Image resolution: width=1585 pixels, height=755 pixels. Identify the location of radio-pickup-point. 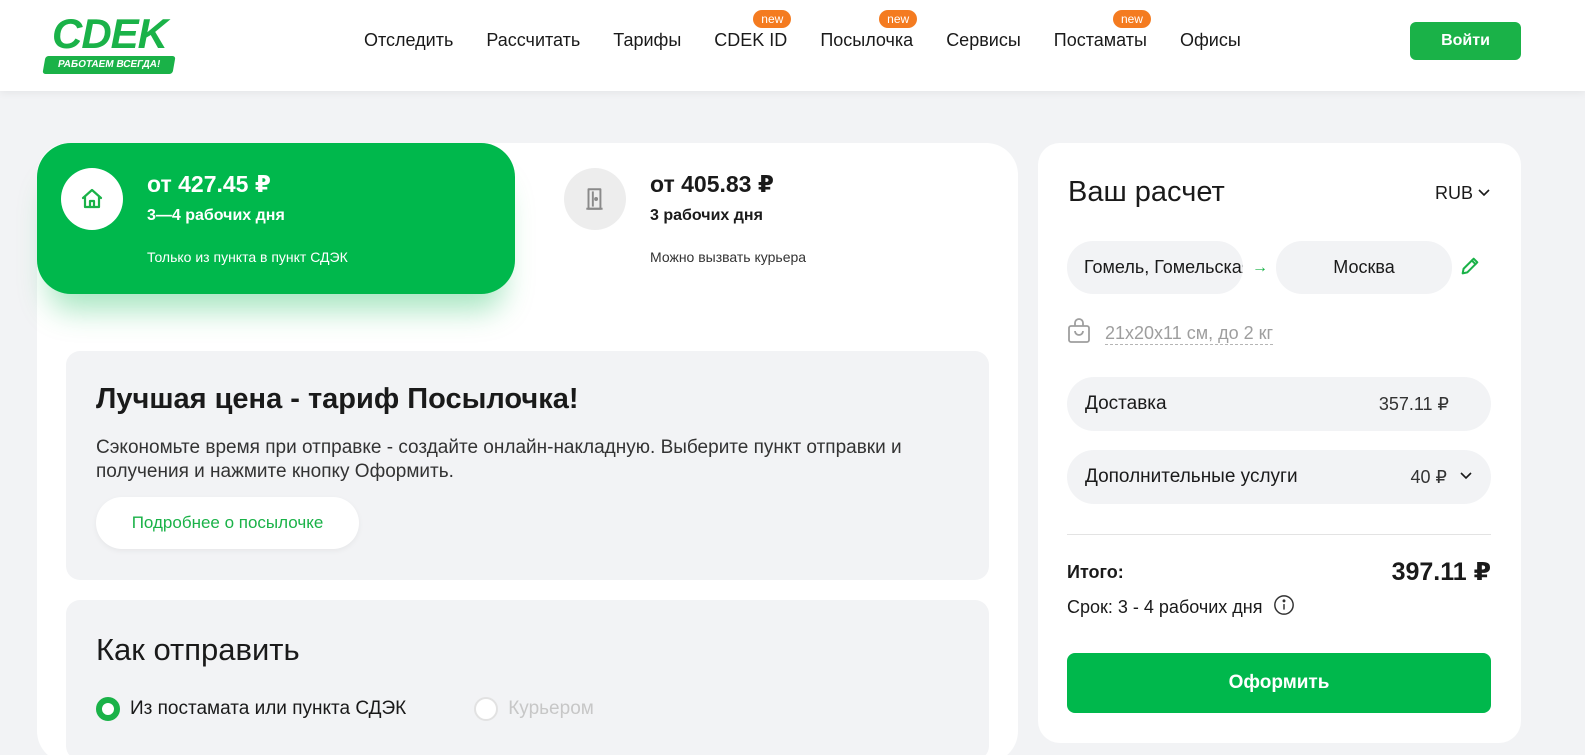
(108, 709).